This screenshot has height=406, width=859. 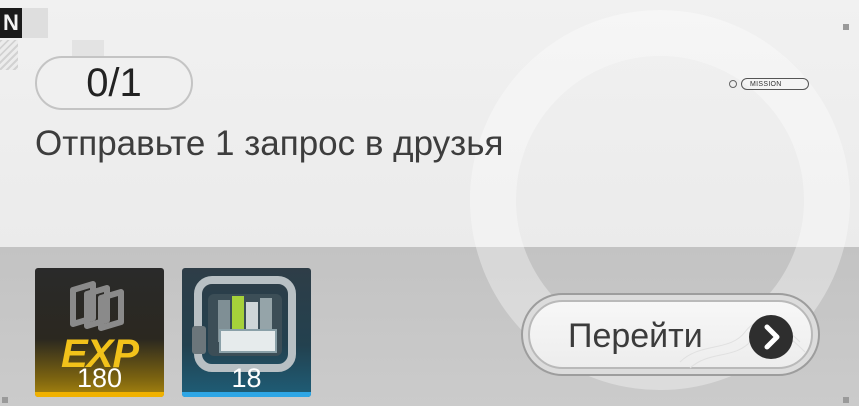 What do you see at coordinates (9, 55) in the screenshot?
I see `corner-hatch-decoration` at bounding box center [9, 55].